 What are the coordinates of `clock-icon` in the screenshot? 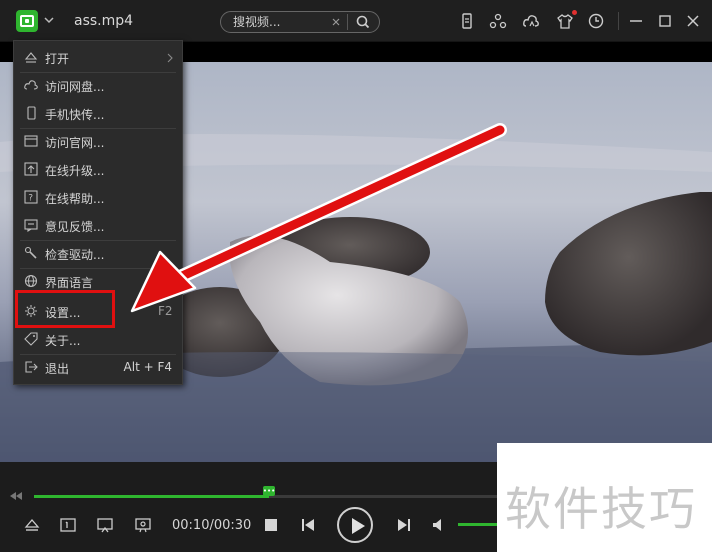 It's located at (596, 21).